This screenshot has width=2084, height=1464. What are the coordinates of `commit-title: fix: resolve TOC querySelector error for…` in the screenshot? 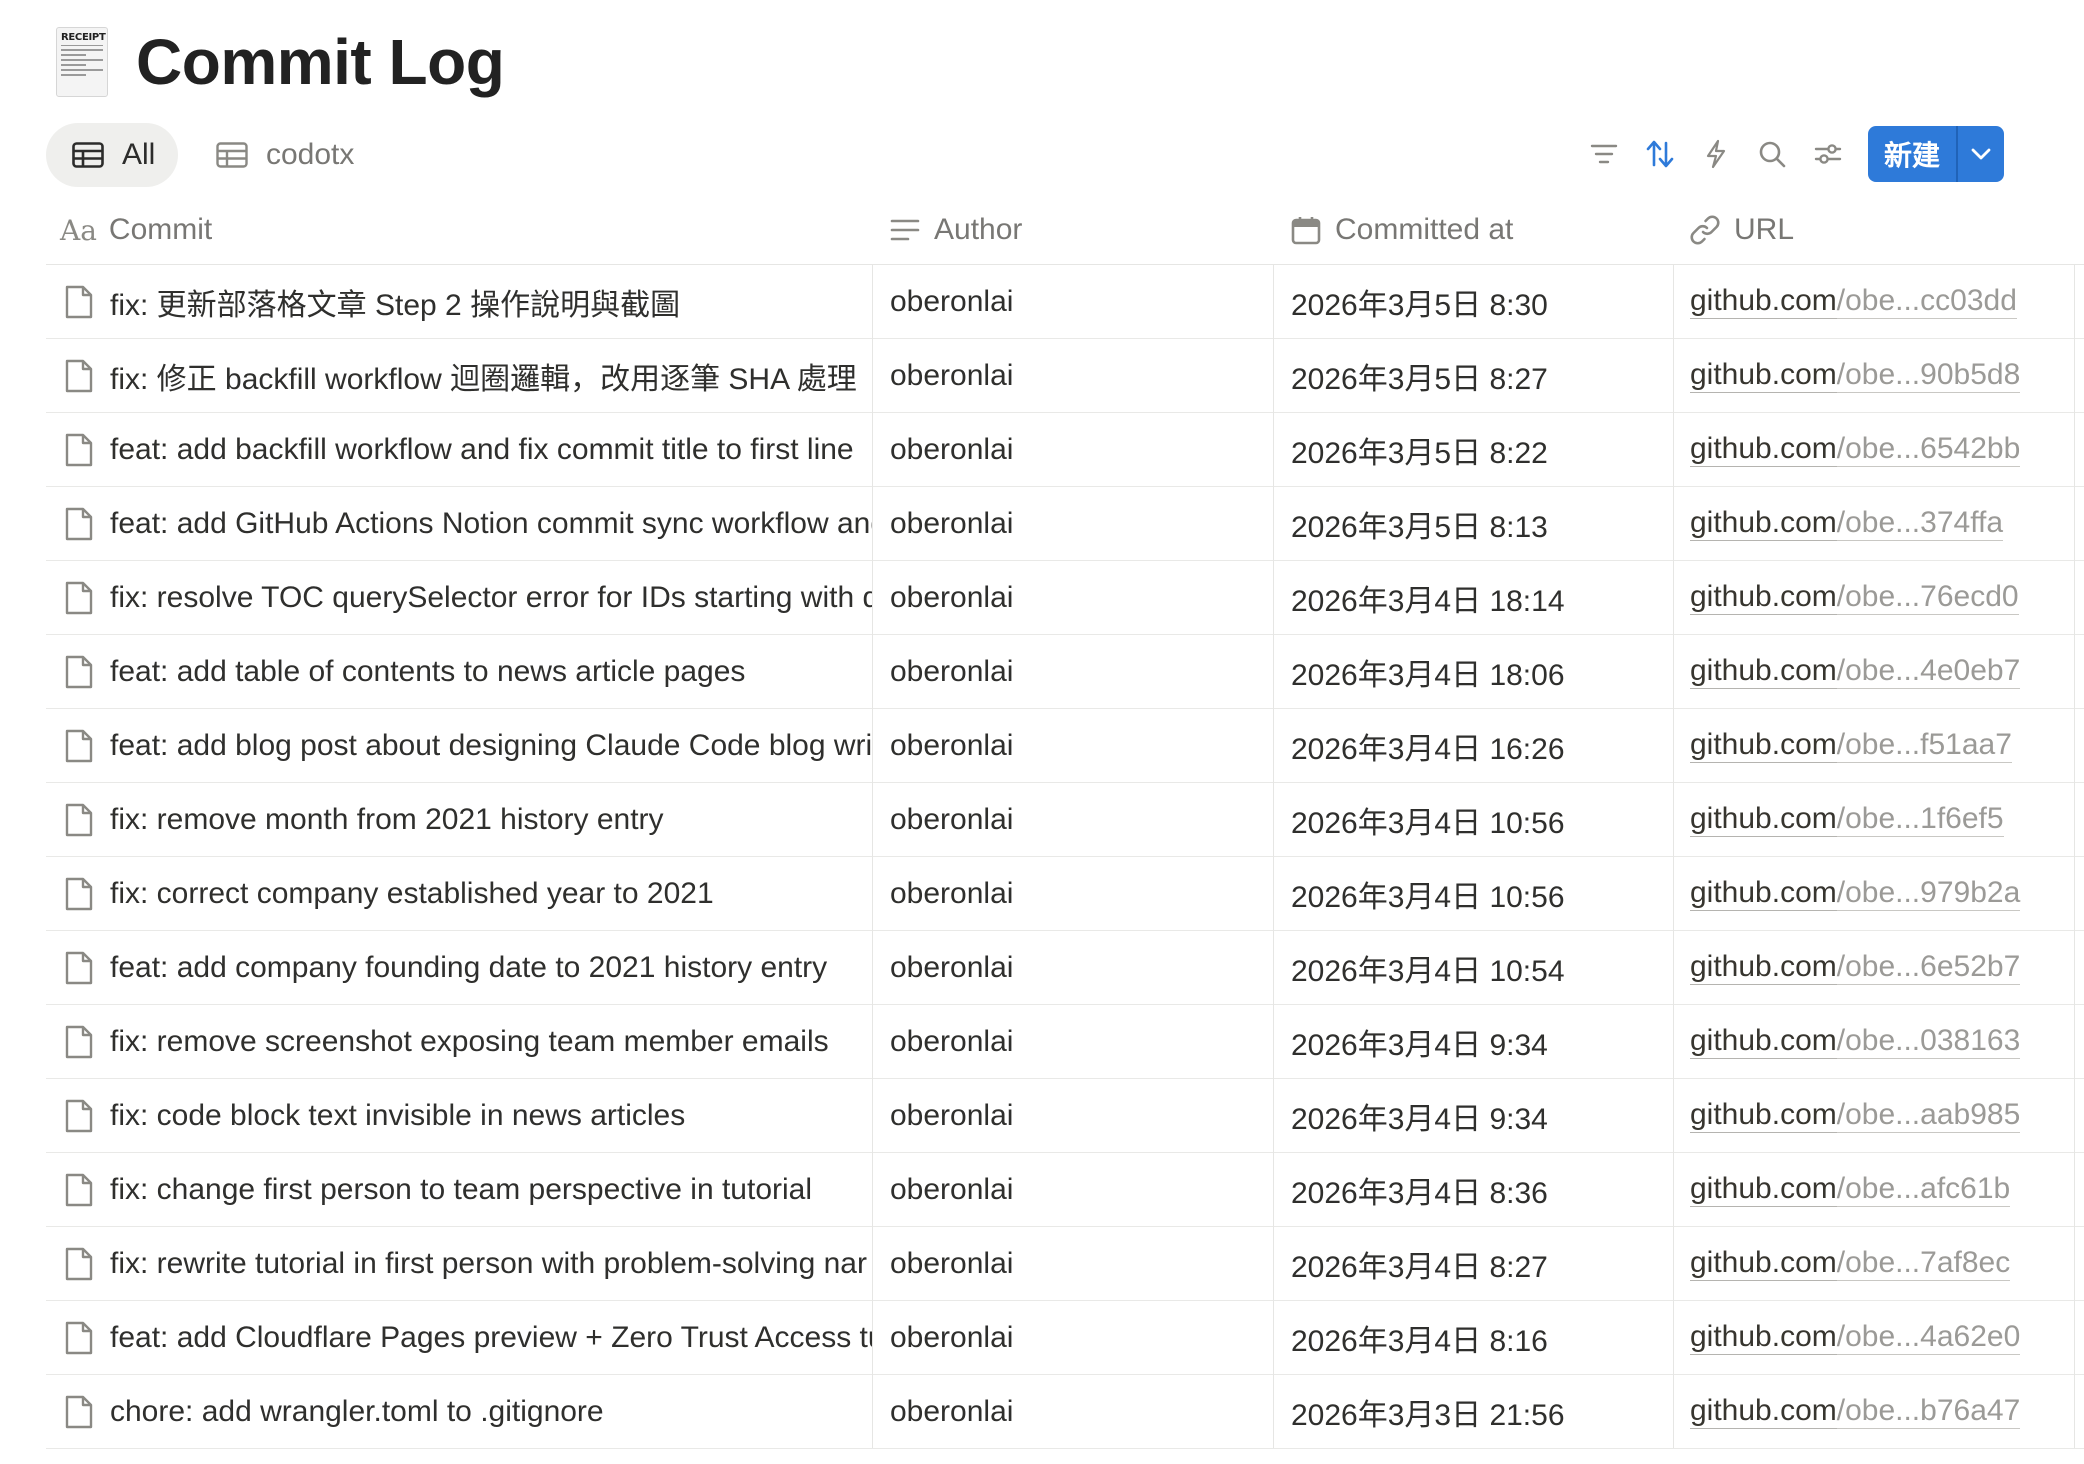 It's located at (491, 598).